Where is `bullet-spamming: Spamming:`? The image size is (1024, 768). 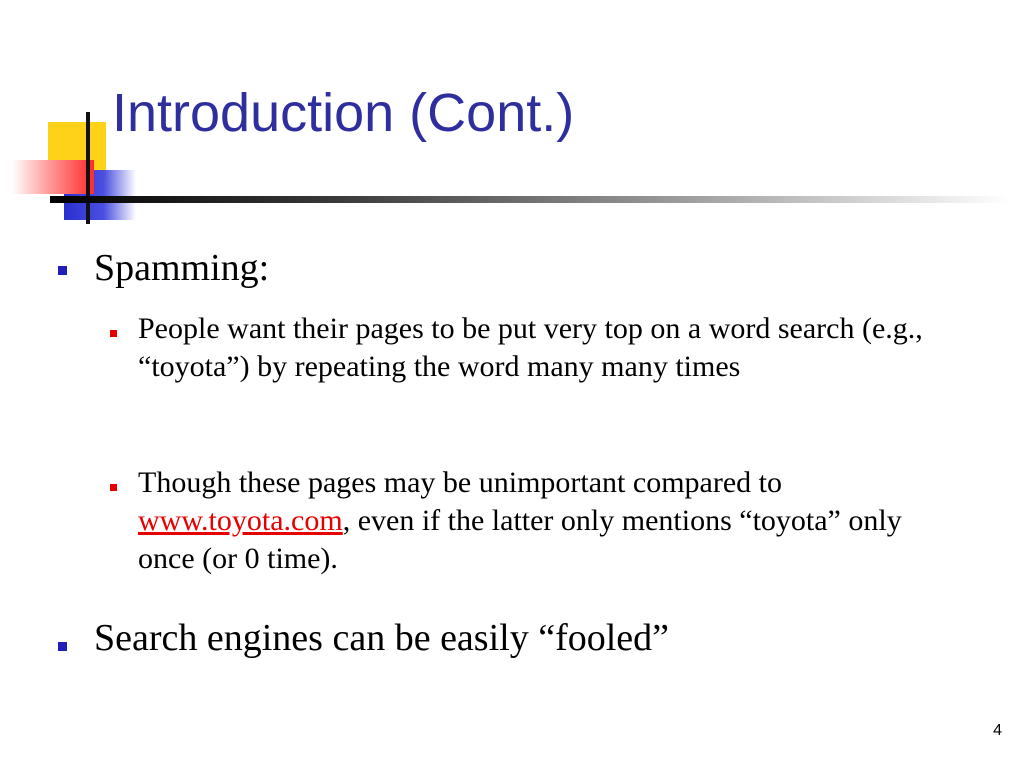
bullet-spamming: Spamming: is located at coordinates (182, 268).